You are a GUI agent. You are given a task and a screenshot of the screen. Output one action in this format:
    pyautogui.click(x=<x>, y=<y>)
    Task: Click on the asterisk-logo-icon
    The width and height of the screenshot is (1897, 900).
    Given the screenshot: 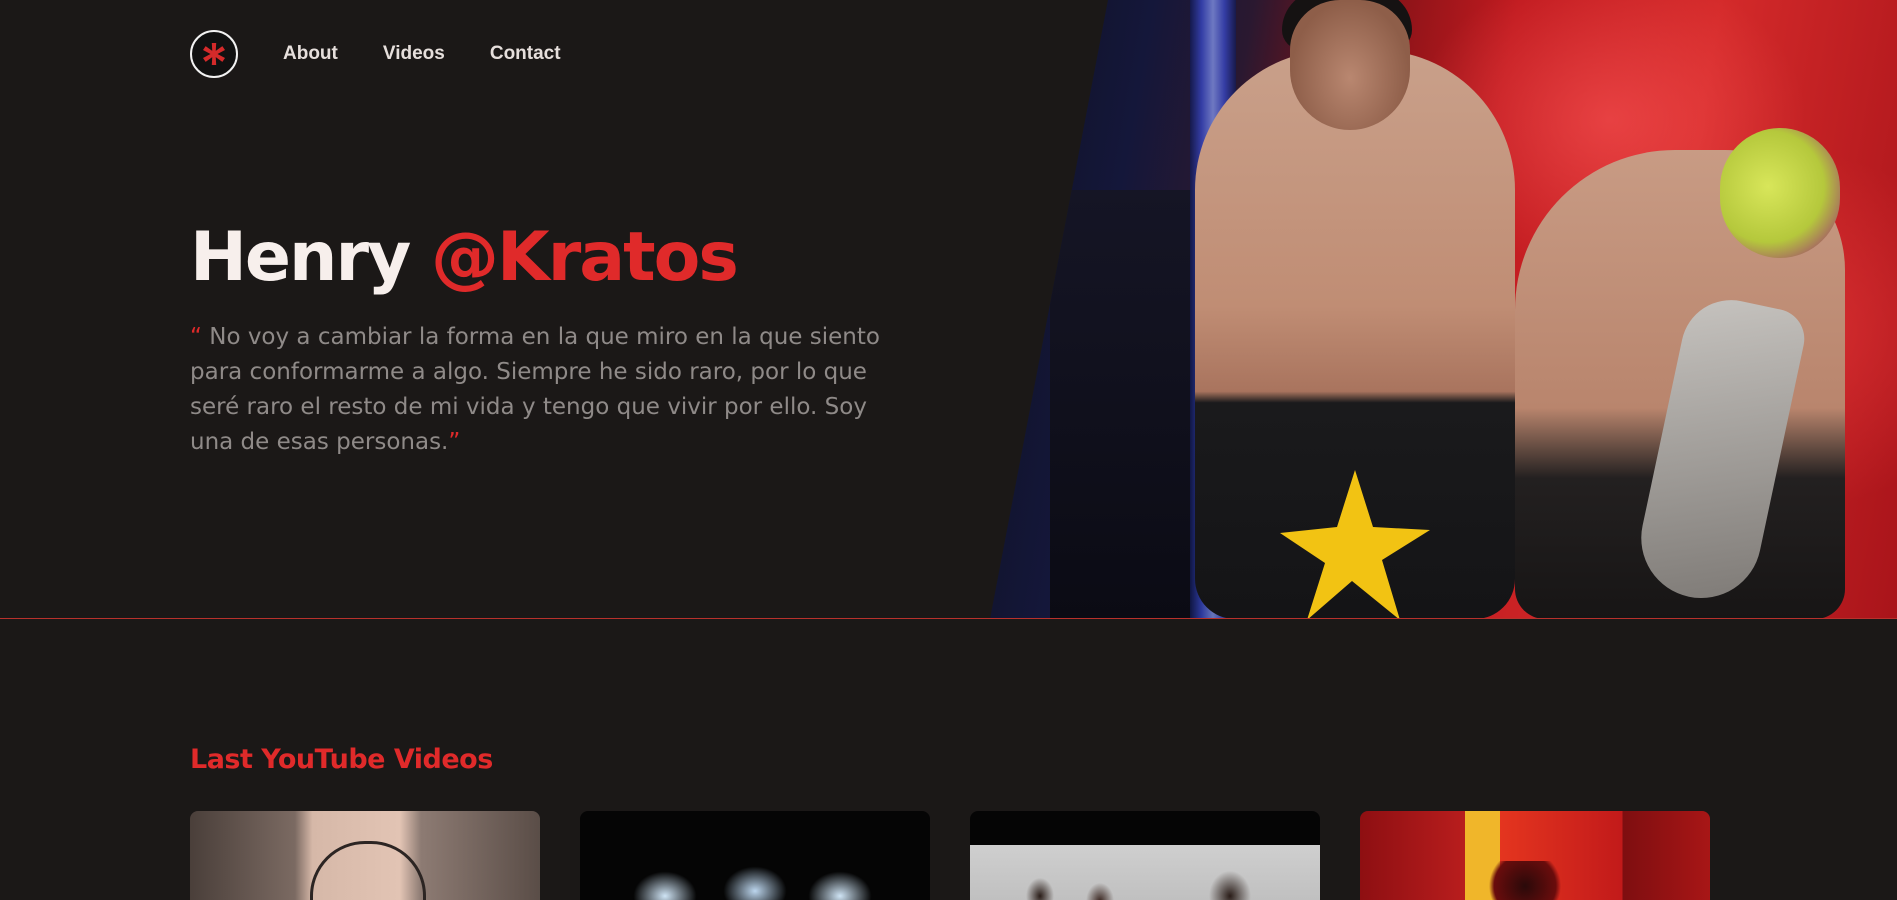 What is the action you would take?
    pyautogui.click(x=214, y=54)
    